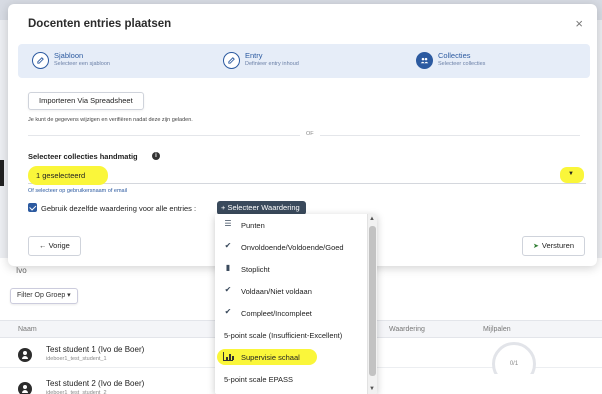 The width and height of the screenshot is (602, 394). I want to click on bar-chart-icon, so click(228, 356).